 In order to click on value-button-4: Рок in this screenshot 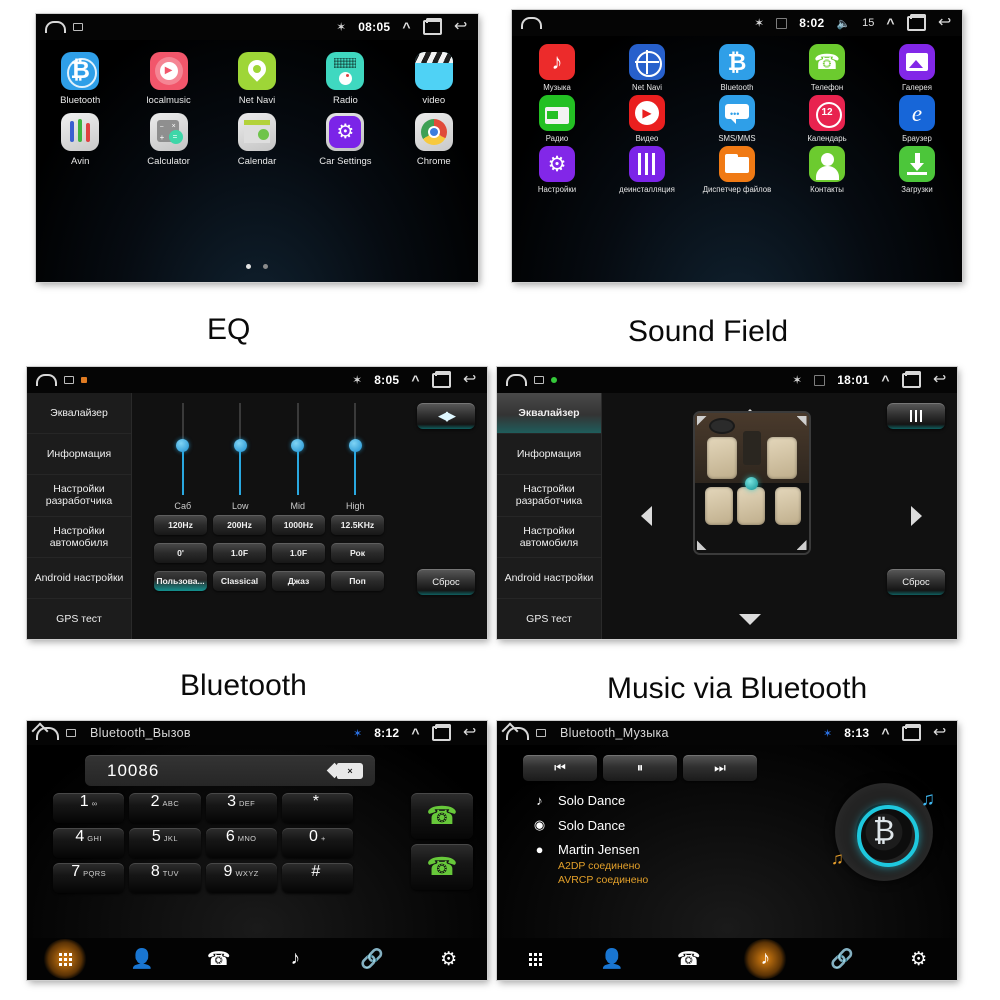, I will do `click(357, 553)`.